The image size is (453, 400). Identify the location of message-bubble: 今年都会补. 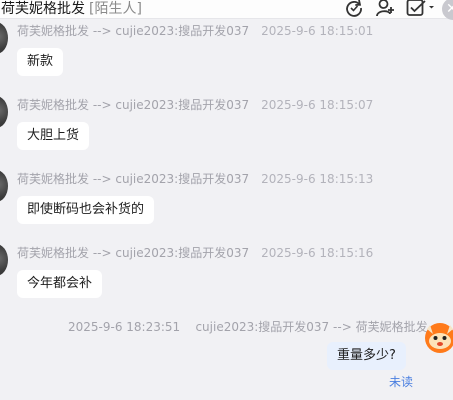
(60, 284).